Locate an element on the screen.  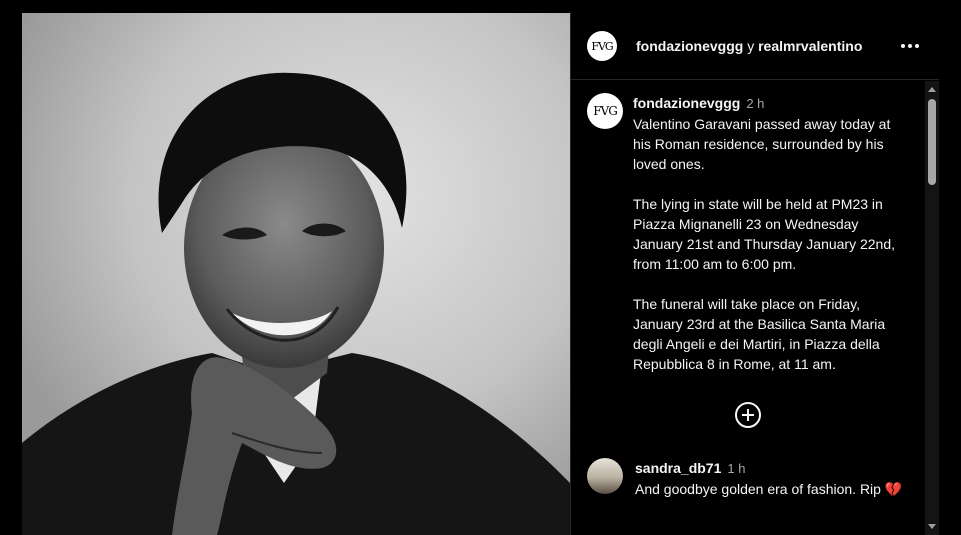
author-link-1: fondazionevggg is located at coordinates (689, 46).